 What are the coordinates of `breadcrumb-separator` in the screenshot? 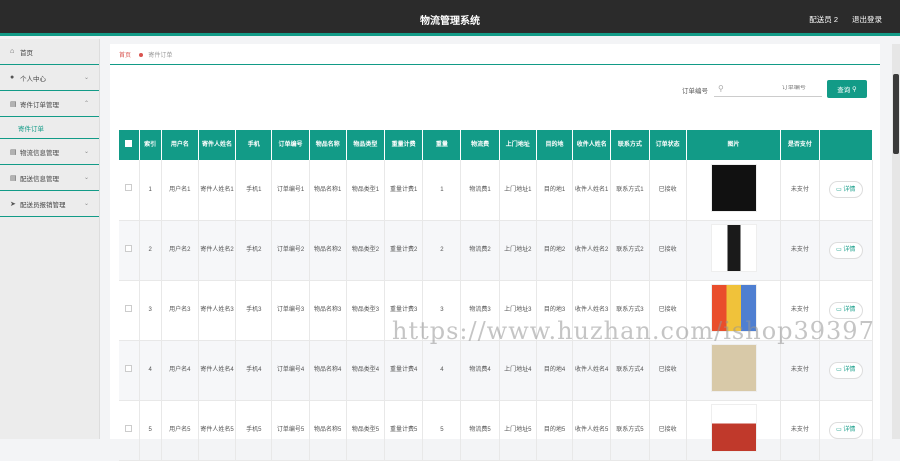 It's located at (140, 55).